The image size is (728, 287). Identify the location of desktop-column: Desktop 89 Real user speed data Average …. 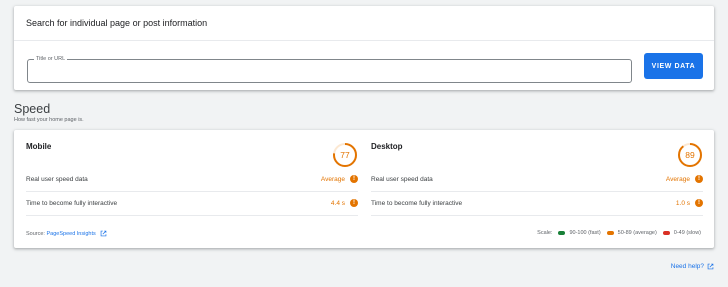
(537, 174).